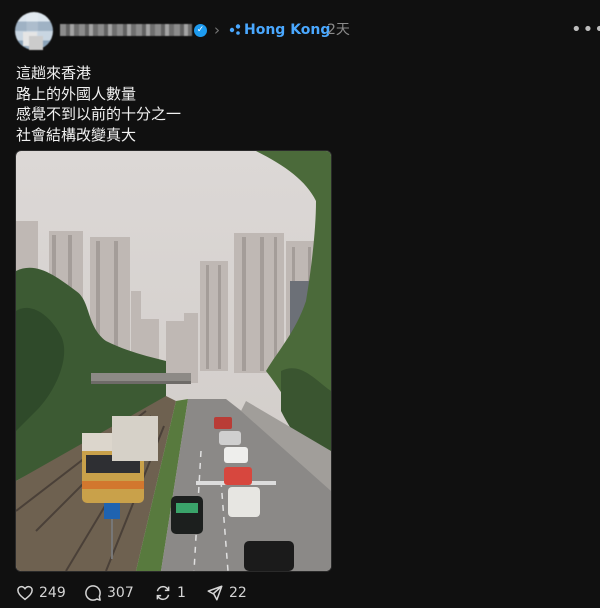 The image size is (600, 608). What do you see at coordinates (235, 29) in the screenshot?
I see `topic-icon` at bounding box center [235, 29].